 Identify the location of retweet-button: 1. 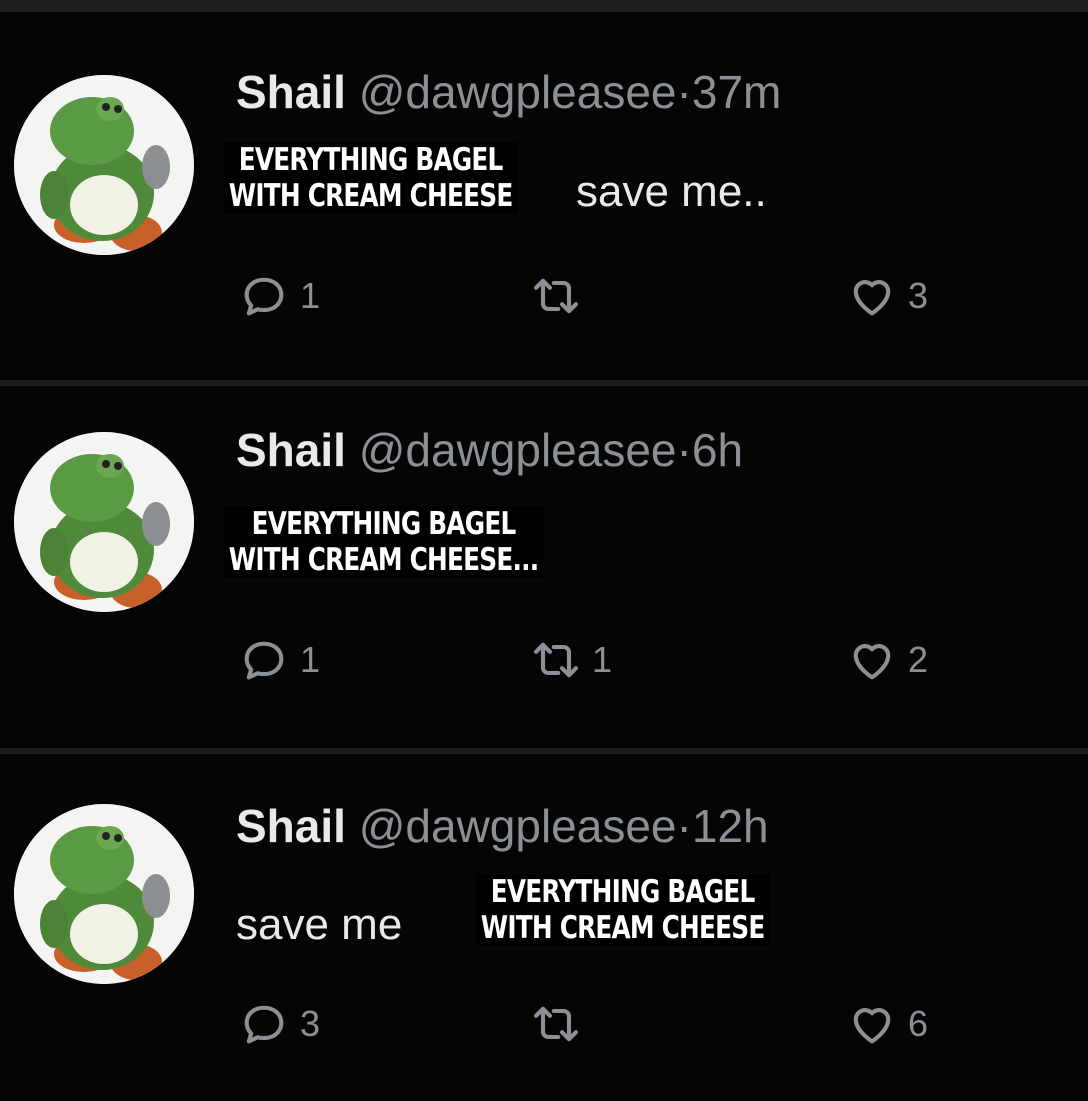
(571, 660).